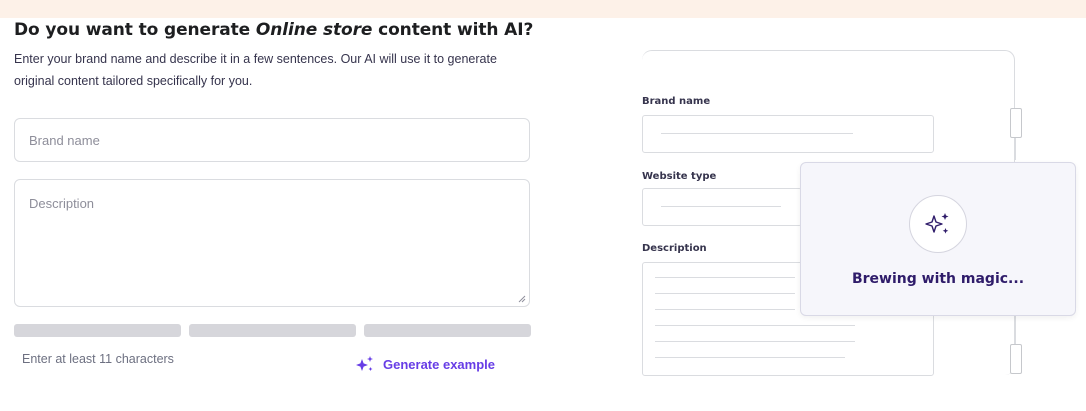 This screenshot has height=411, width=1086. What do you see at coordinates (314, 30) in the screenshot?
I see `title-emphasis: Online store` at bounding box center [314, 30].